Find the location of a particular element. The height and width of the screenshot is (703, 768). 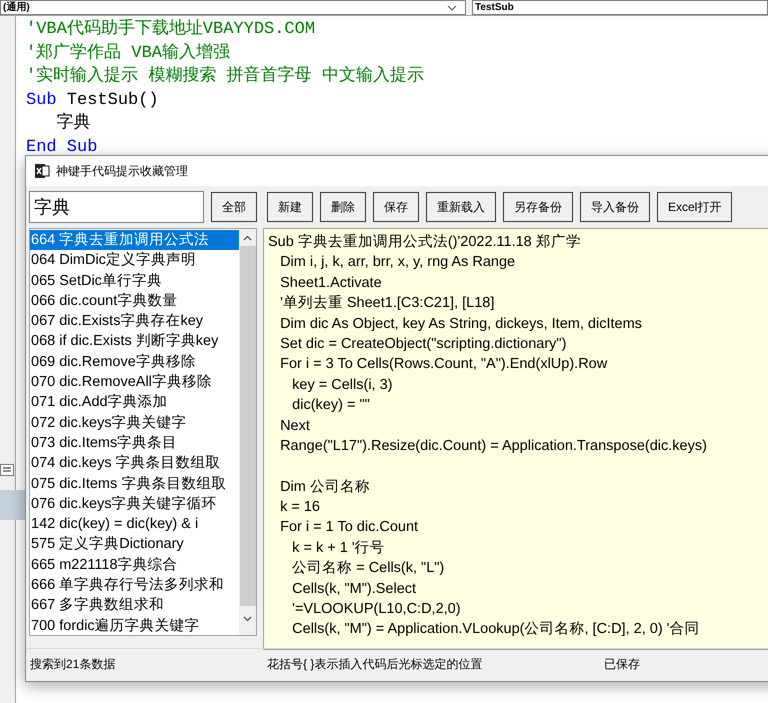

result-item: 070 dic.RemoveAll字典移除 is located at coordinates (134, 382).